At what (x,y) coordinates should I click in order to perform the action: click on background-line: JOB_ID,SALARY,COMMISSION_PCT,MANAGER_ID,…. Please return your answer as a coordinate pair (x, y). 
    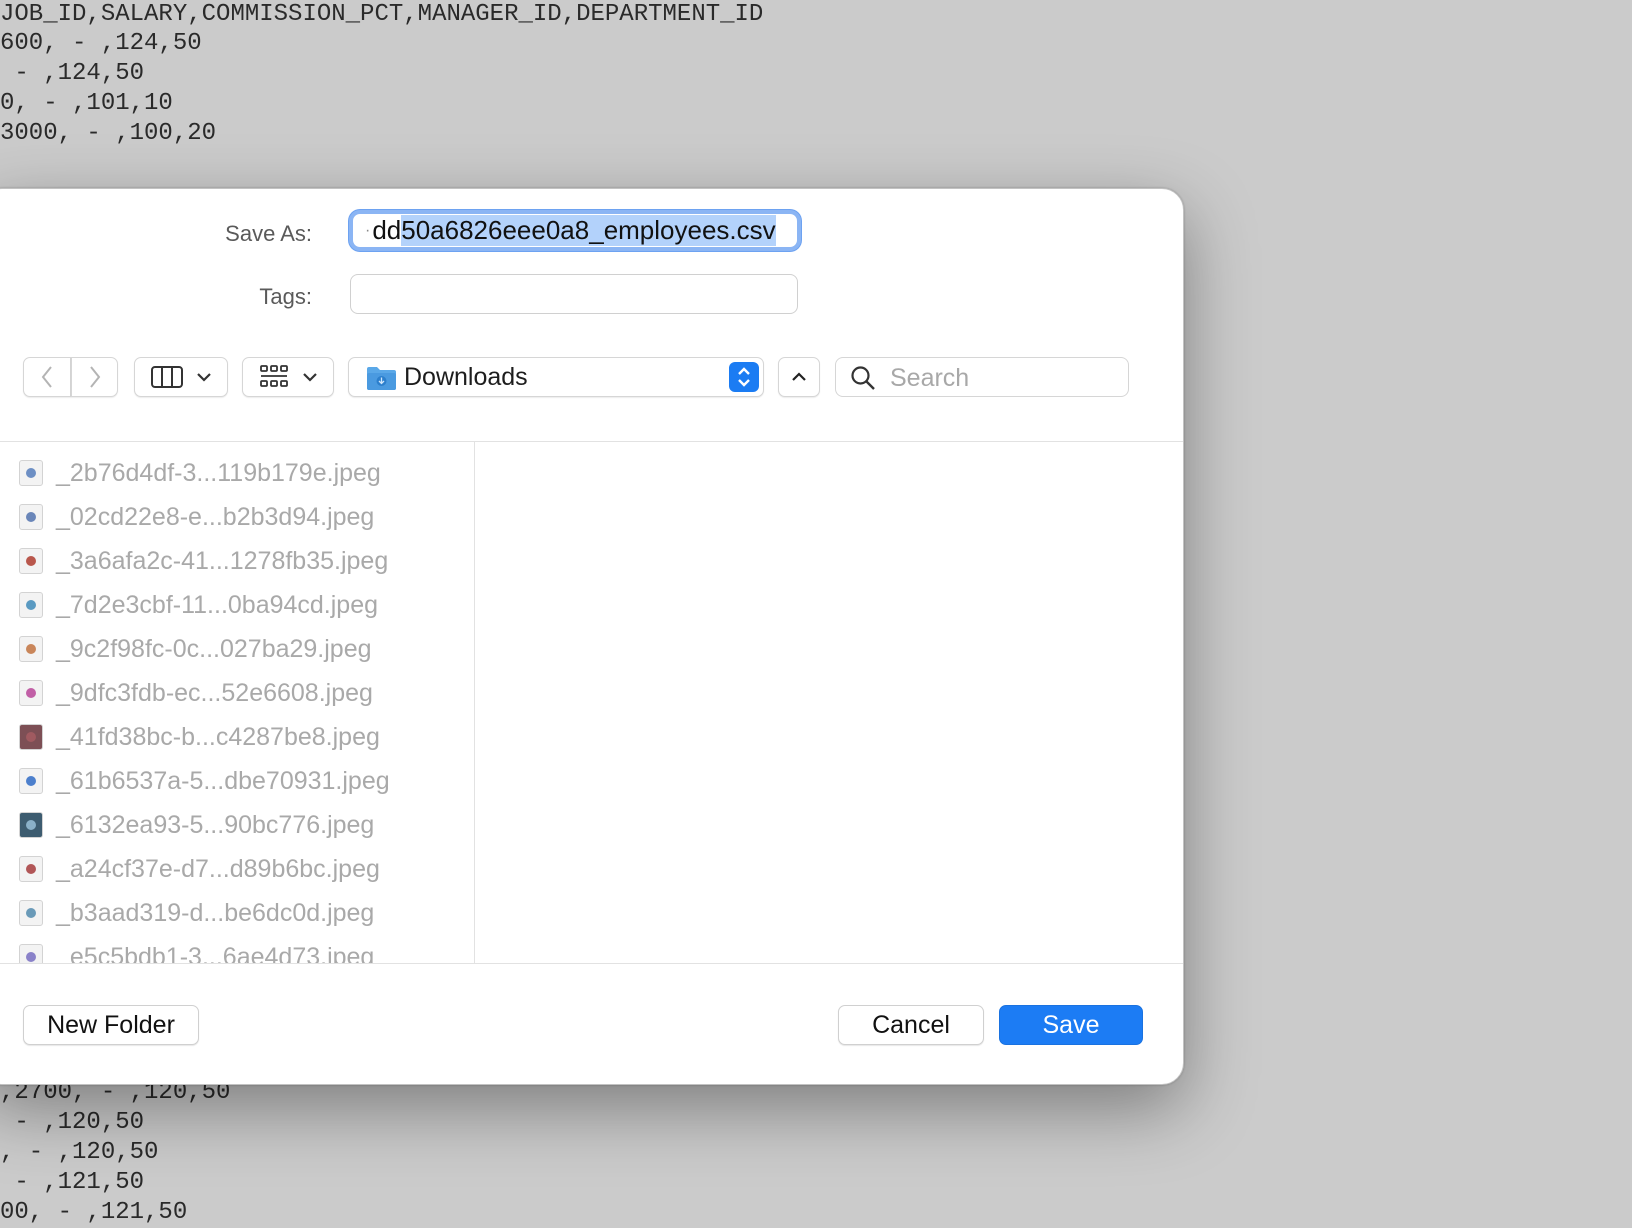
    Looking at the image, I should click on (382, 14).